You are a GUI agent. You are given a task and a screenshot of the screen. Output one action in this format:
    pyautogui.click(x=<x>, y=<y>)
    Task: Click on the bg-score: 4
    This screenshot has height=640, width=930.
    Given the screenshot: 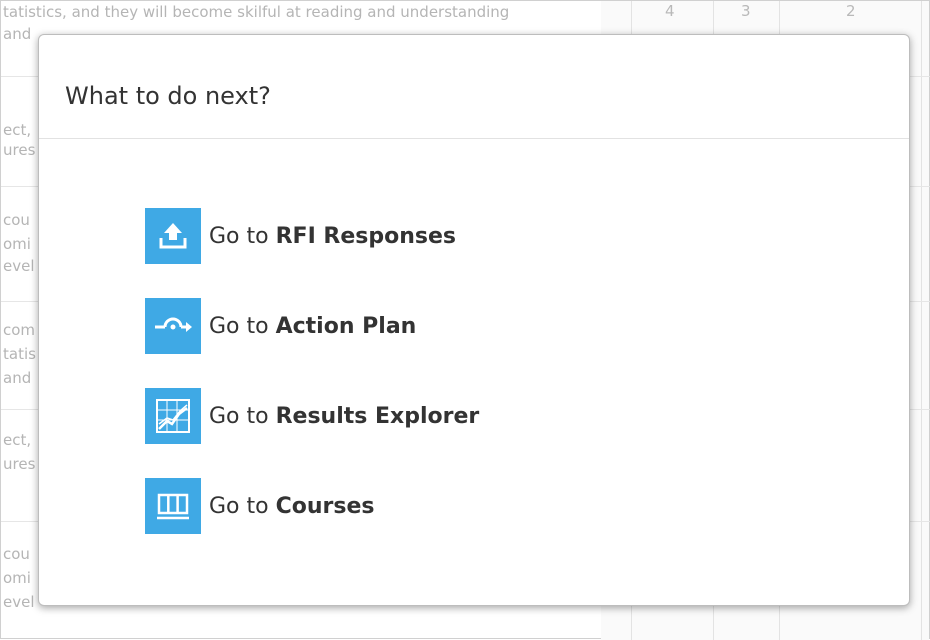 What is the action you would take?
    pyautogui.click(x=670, y=11)
    